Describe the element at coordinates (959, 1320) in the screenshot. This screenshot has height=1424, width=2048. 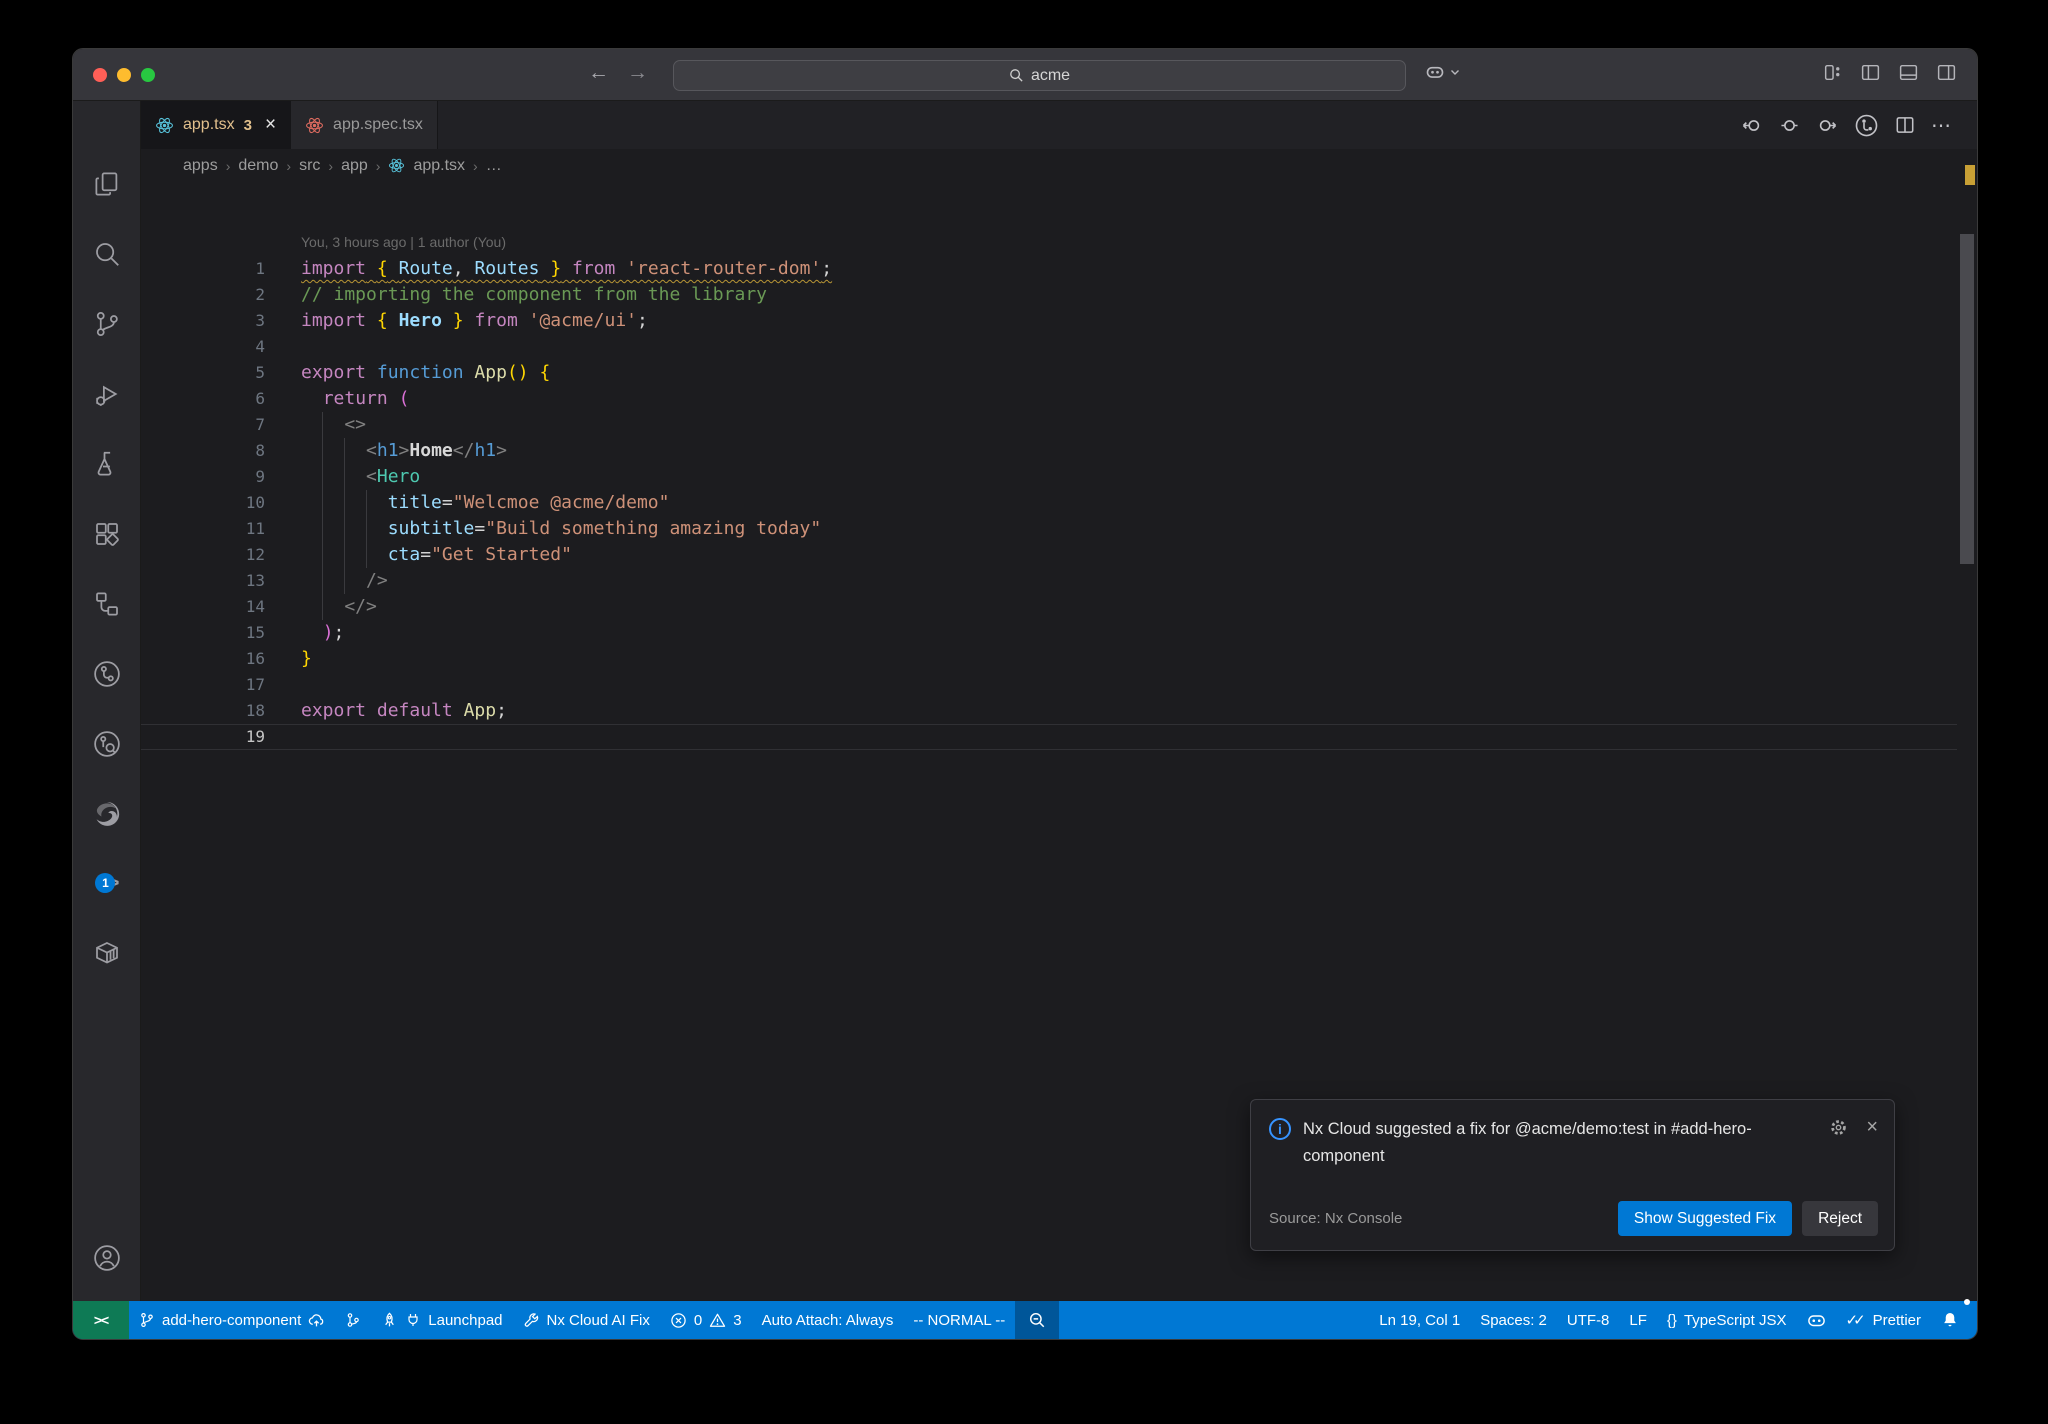
I see `vim-mode-status-item: -- NORMAL --` at that location.